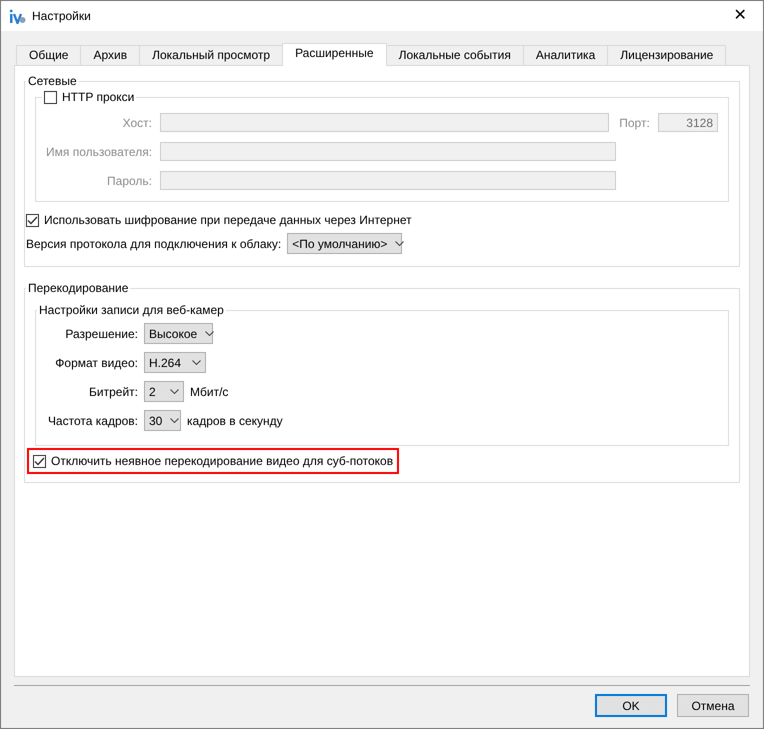  I want to click on field-label: Хост:, so click(137, 123).